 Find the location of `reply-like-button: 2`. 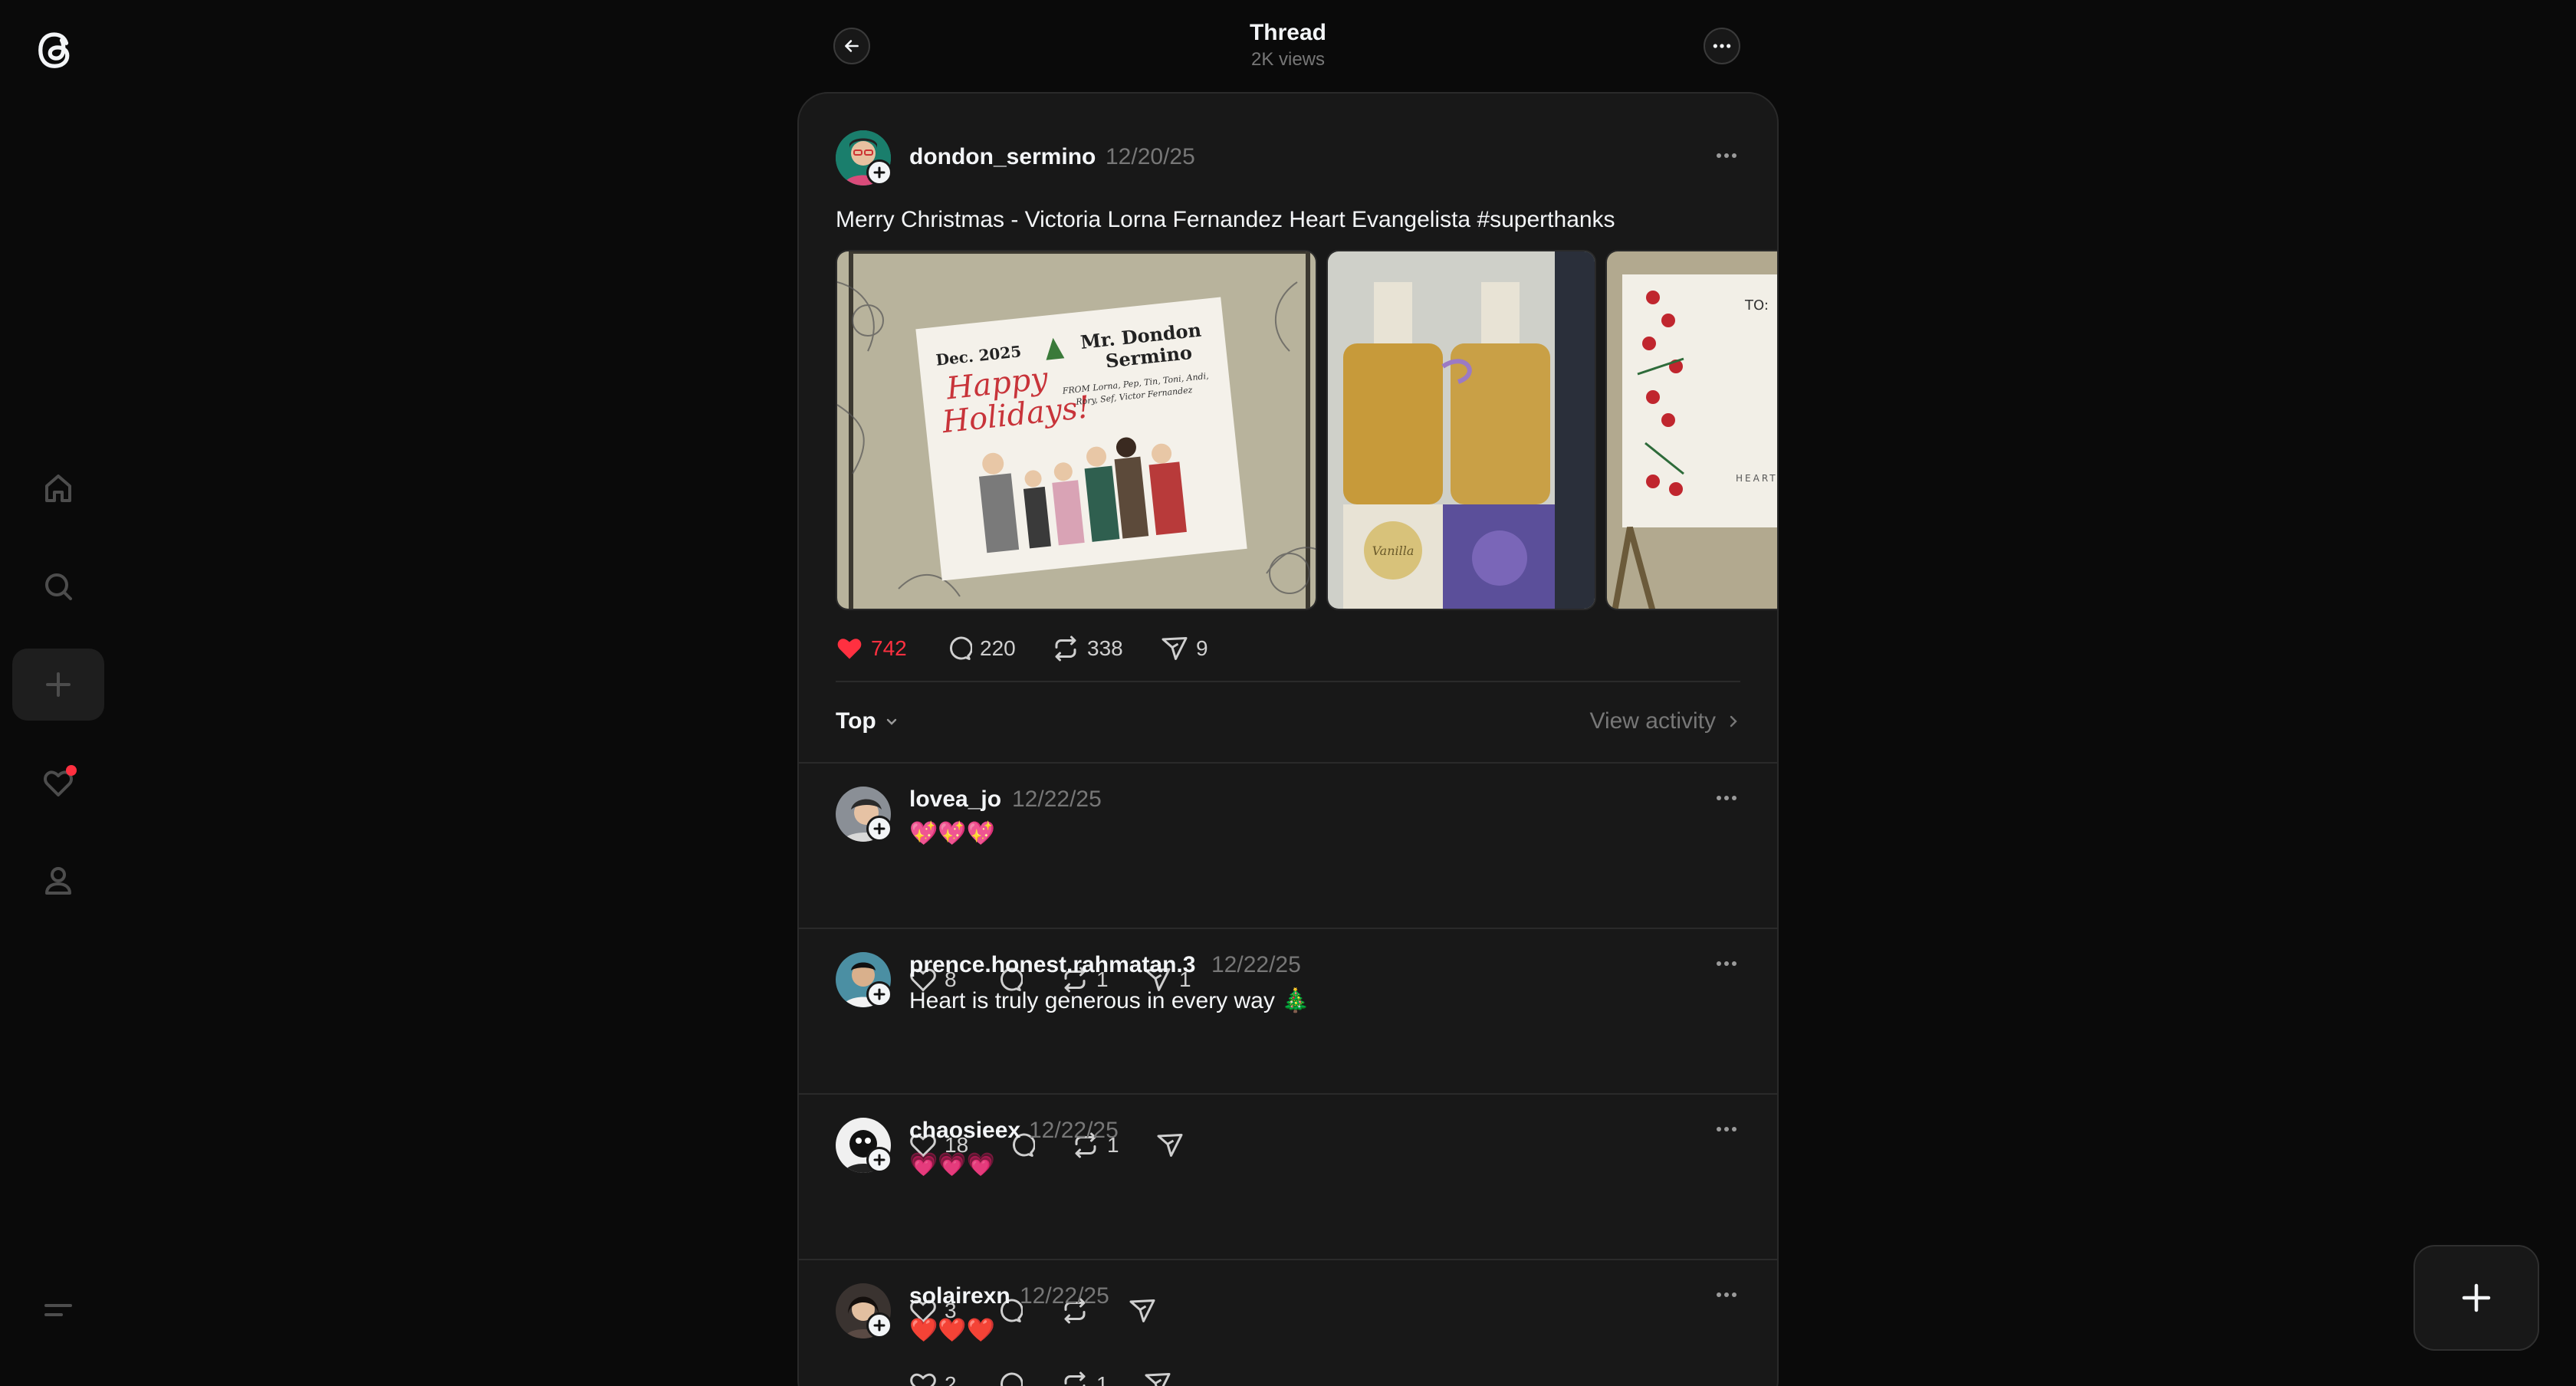

reply-like-button: 2 is located at coordinates (933, 1378).